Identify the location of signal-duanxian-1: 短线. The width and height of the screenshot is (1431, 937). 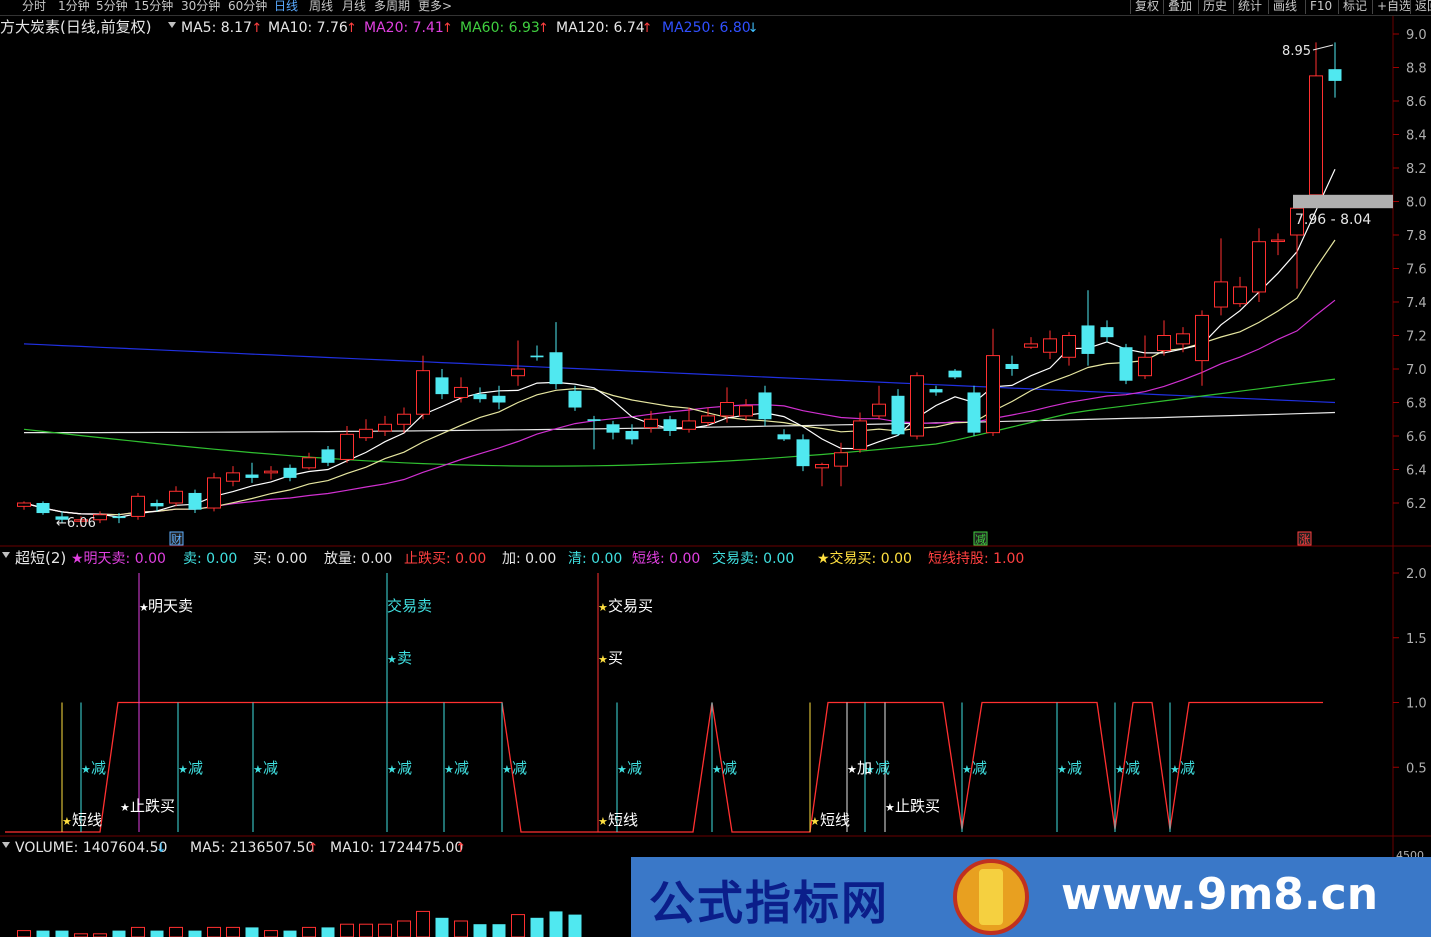
(623, 820).